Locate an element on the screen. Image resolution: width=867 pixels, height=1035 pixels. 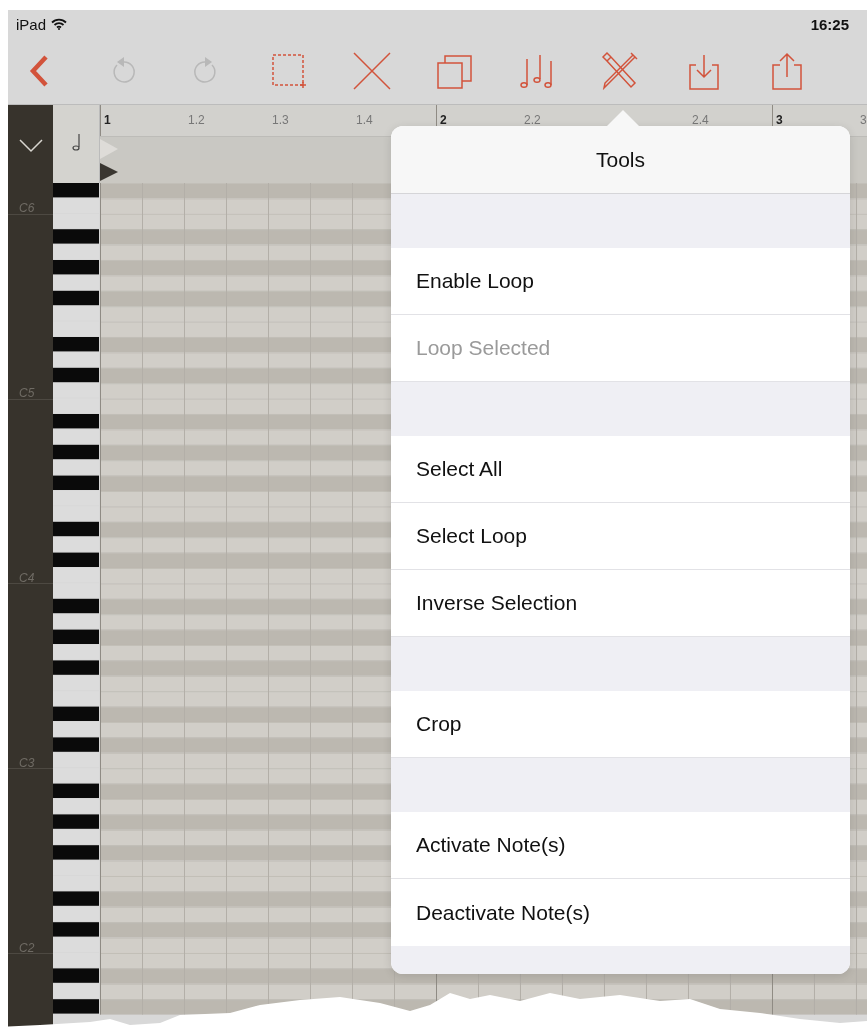
menu-item: Select All is located at coordinates (620, 469).